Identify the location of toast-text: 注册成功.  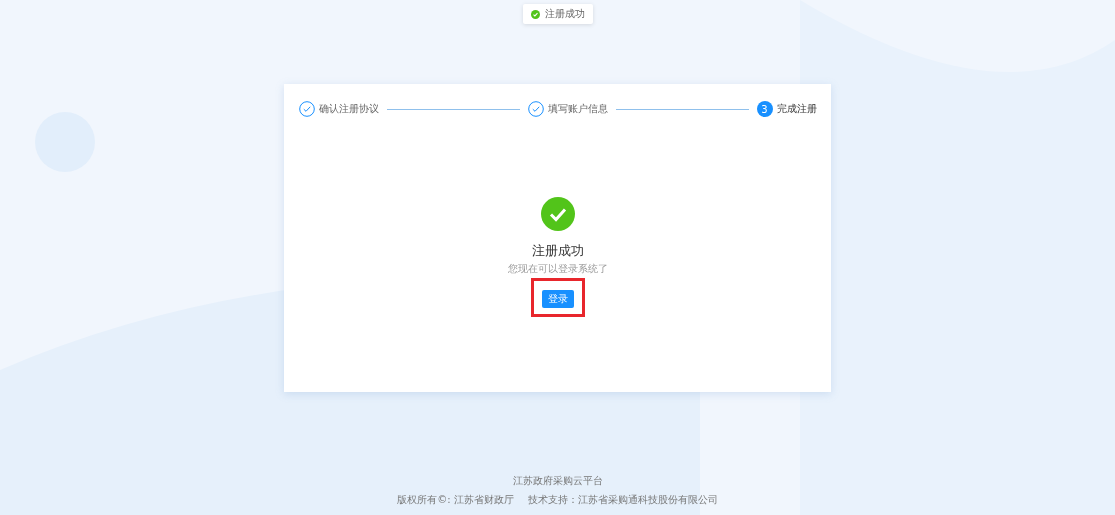
(564, 14).